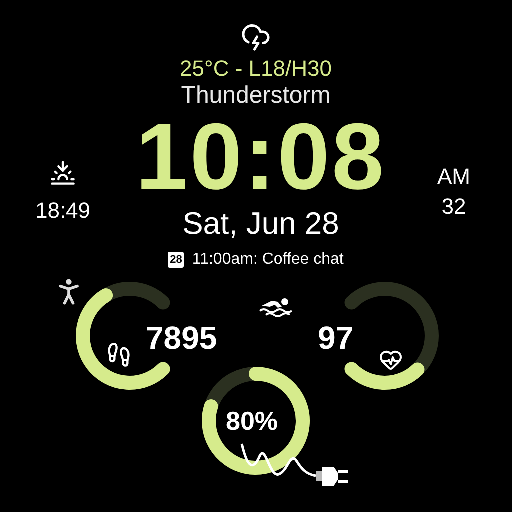 The height and width of the screenshot is (512, 512). I want to click on battery-percent: 80%, so click(252, 421).